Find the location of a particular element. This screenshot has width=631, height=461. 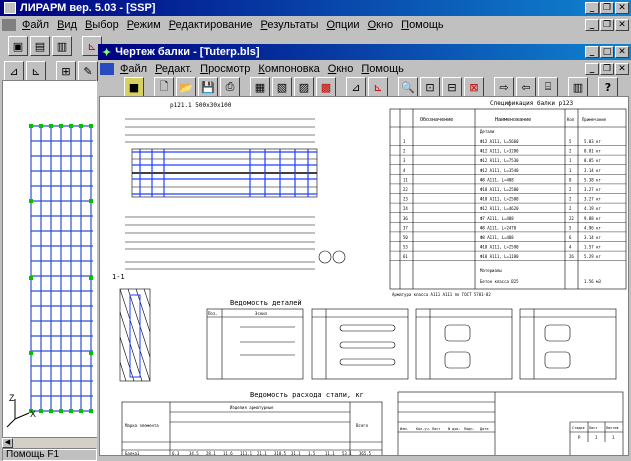

app-title-bar: ЛИРАРМ вер. 5.03 - [SSP] _ ❐ ✕ is located at coordinates (315, 8).